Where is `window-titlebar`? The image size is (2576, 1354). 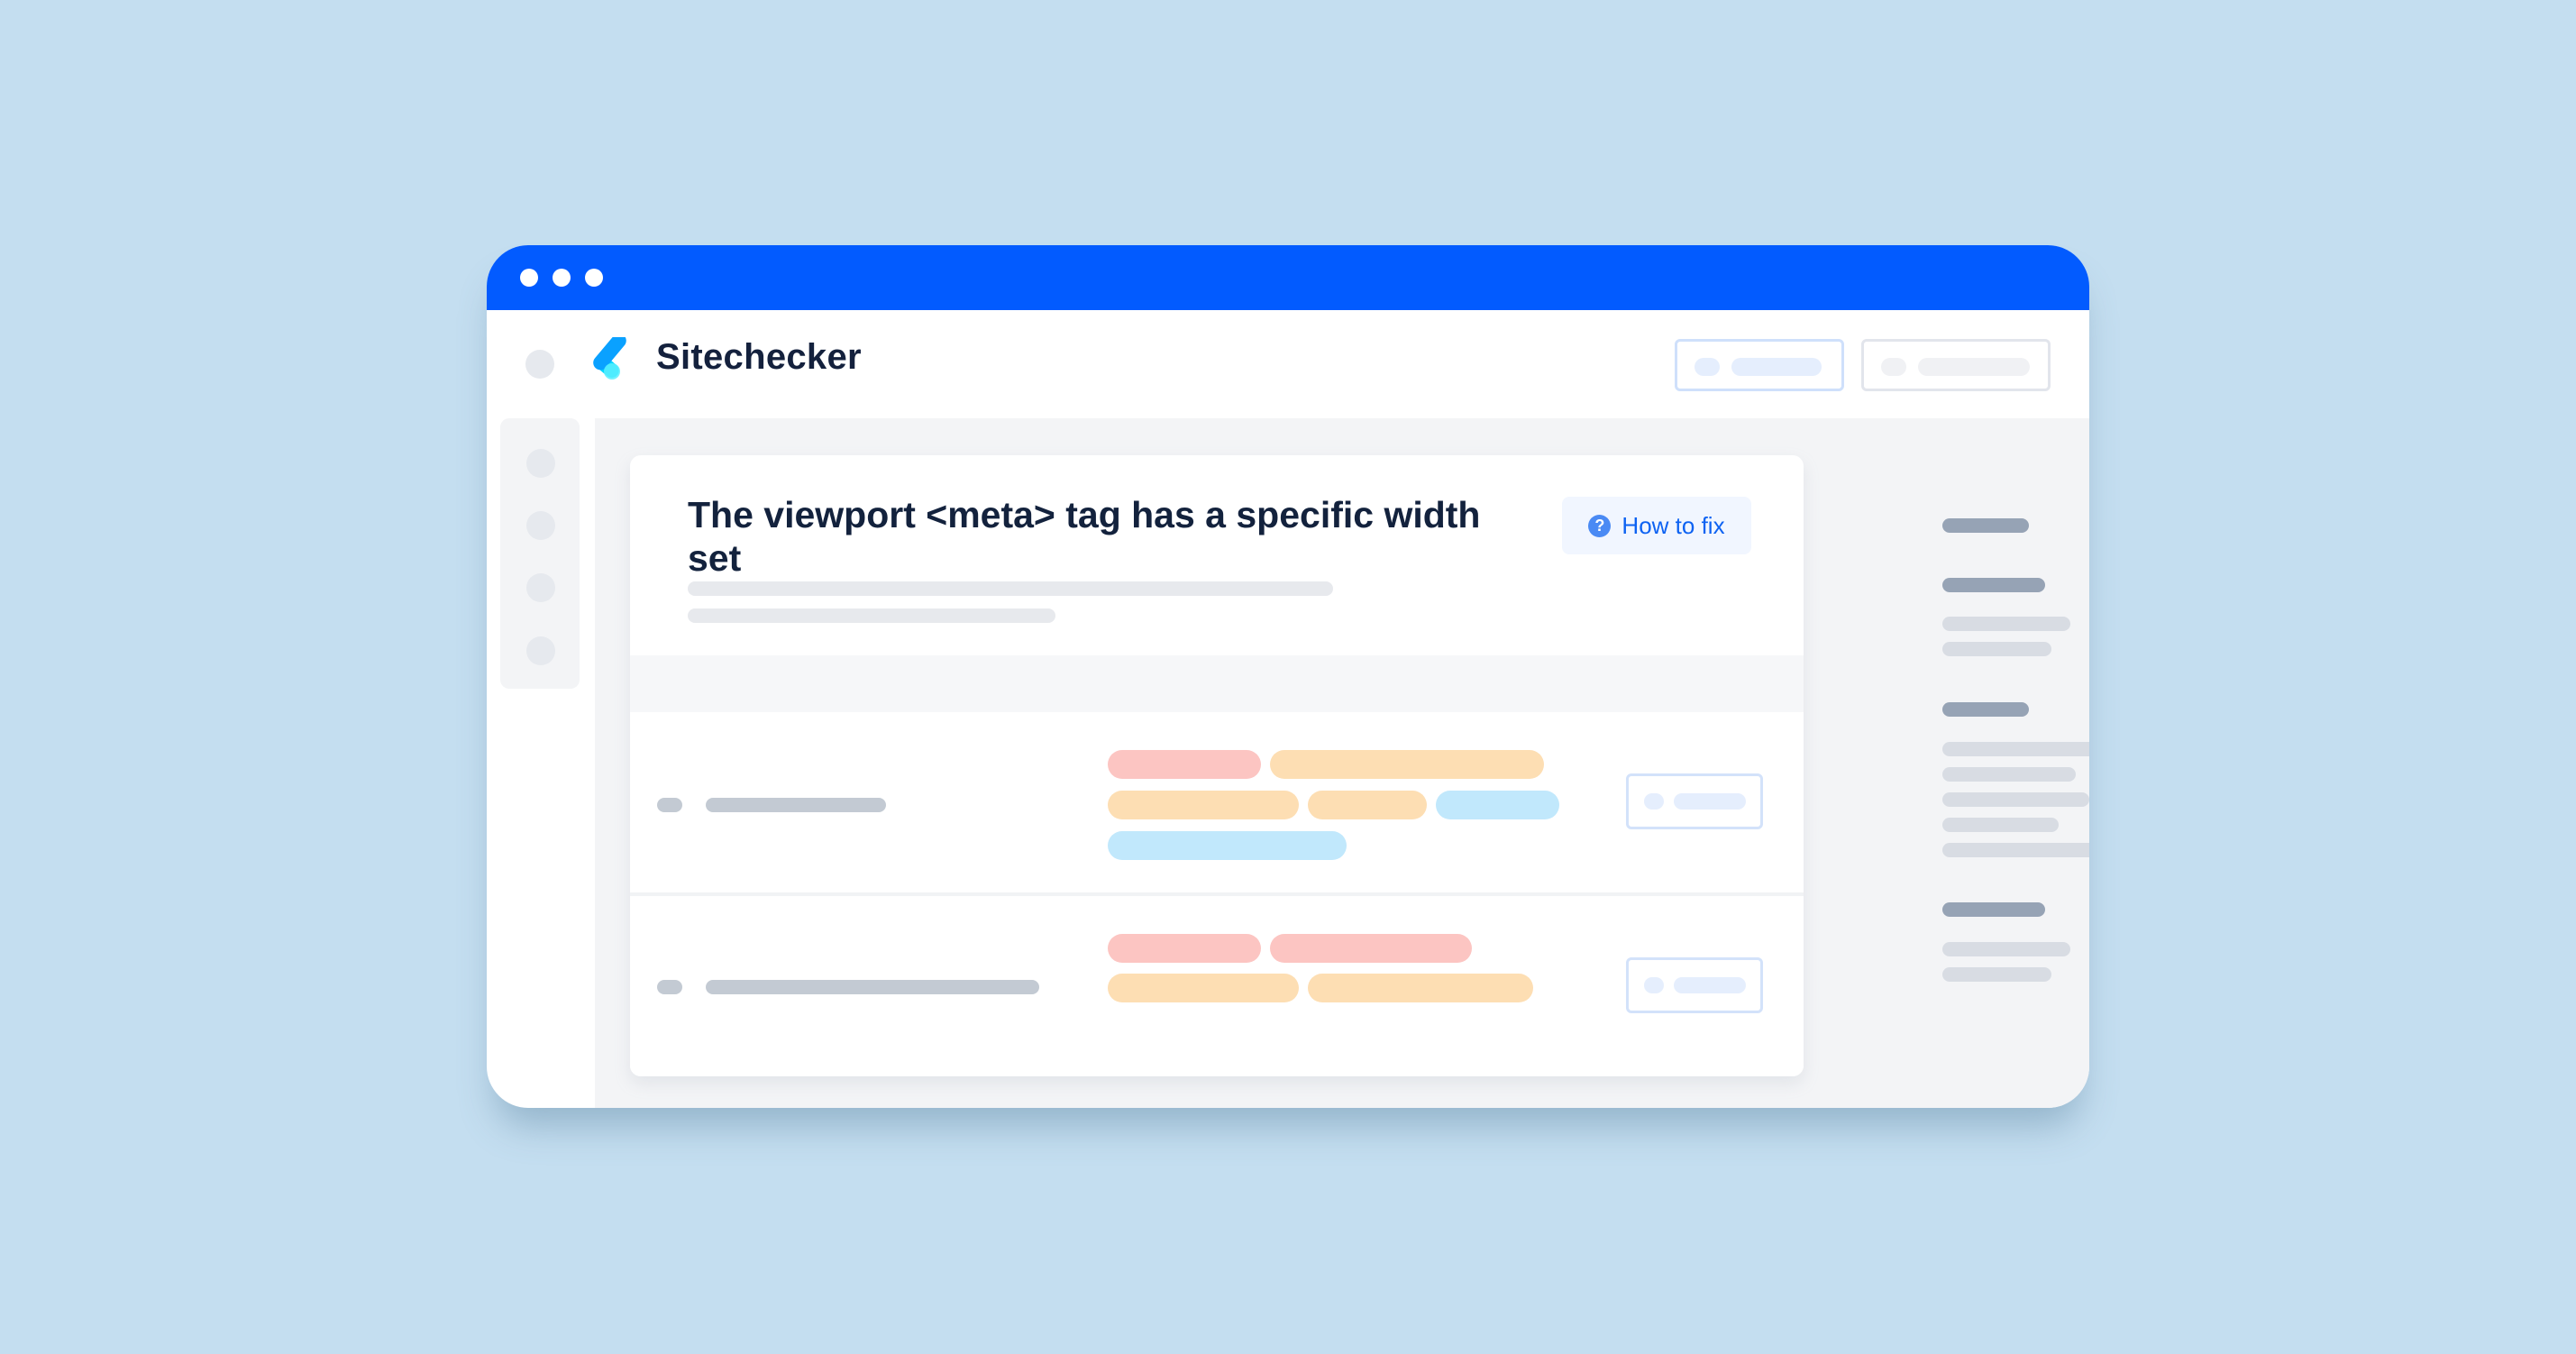
window-titlebar is located at coordinates (1288, 278).